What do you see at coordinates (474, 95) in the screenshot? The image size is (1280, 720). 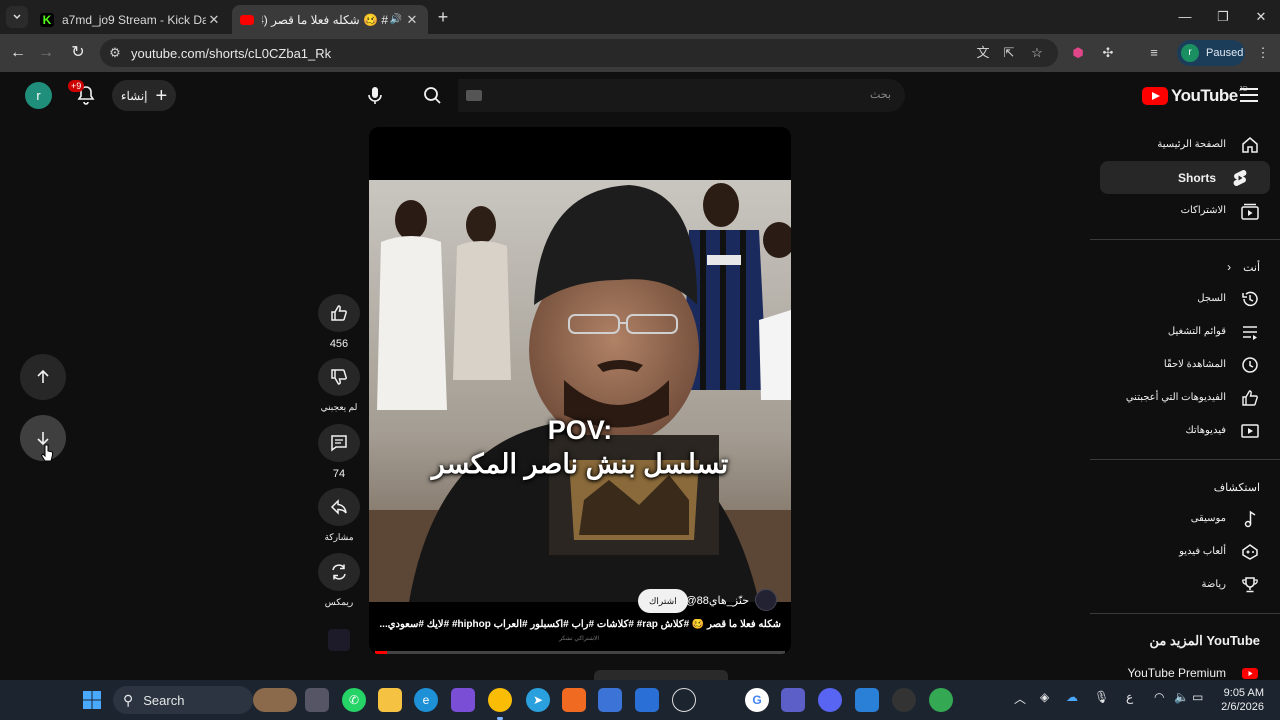 I see `keyboard-icon` at bounding box center [474, 95].